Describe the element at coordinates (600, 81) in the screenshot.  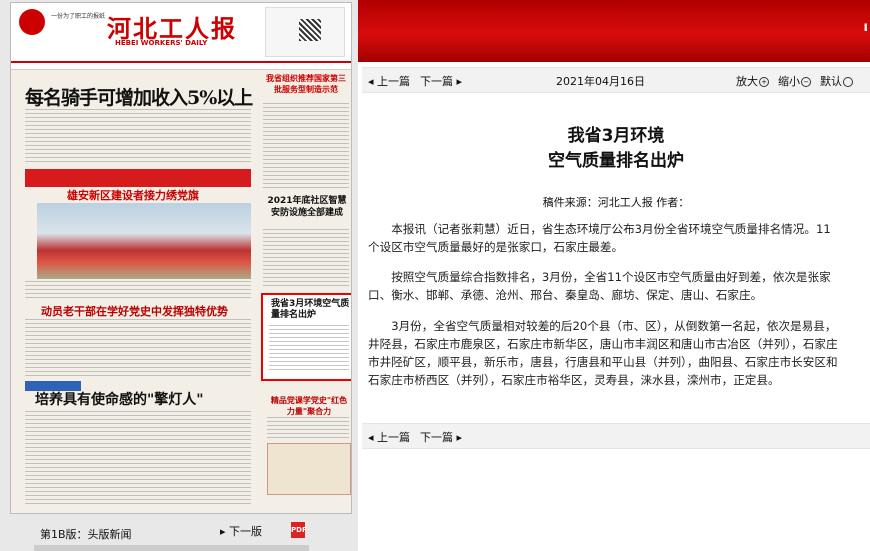
I see `issue-date: 2021年04月16日` at that location.